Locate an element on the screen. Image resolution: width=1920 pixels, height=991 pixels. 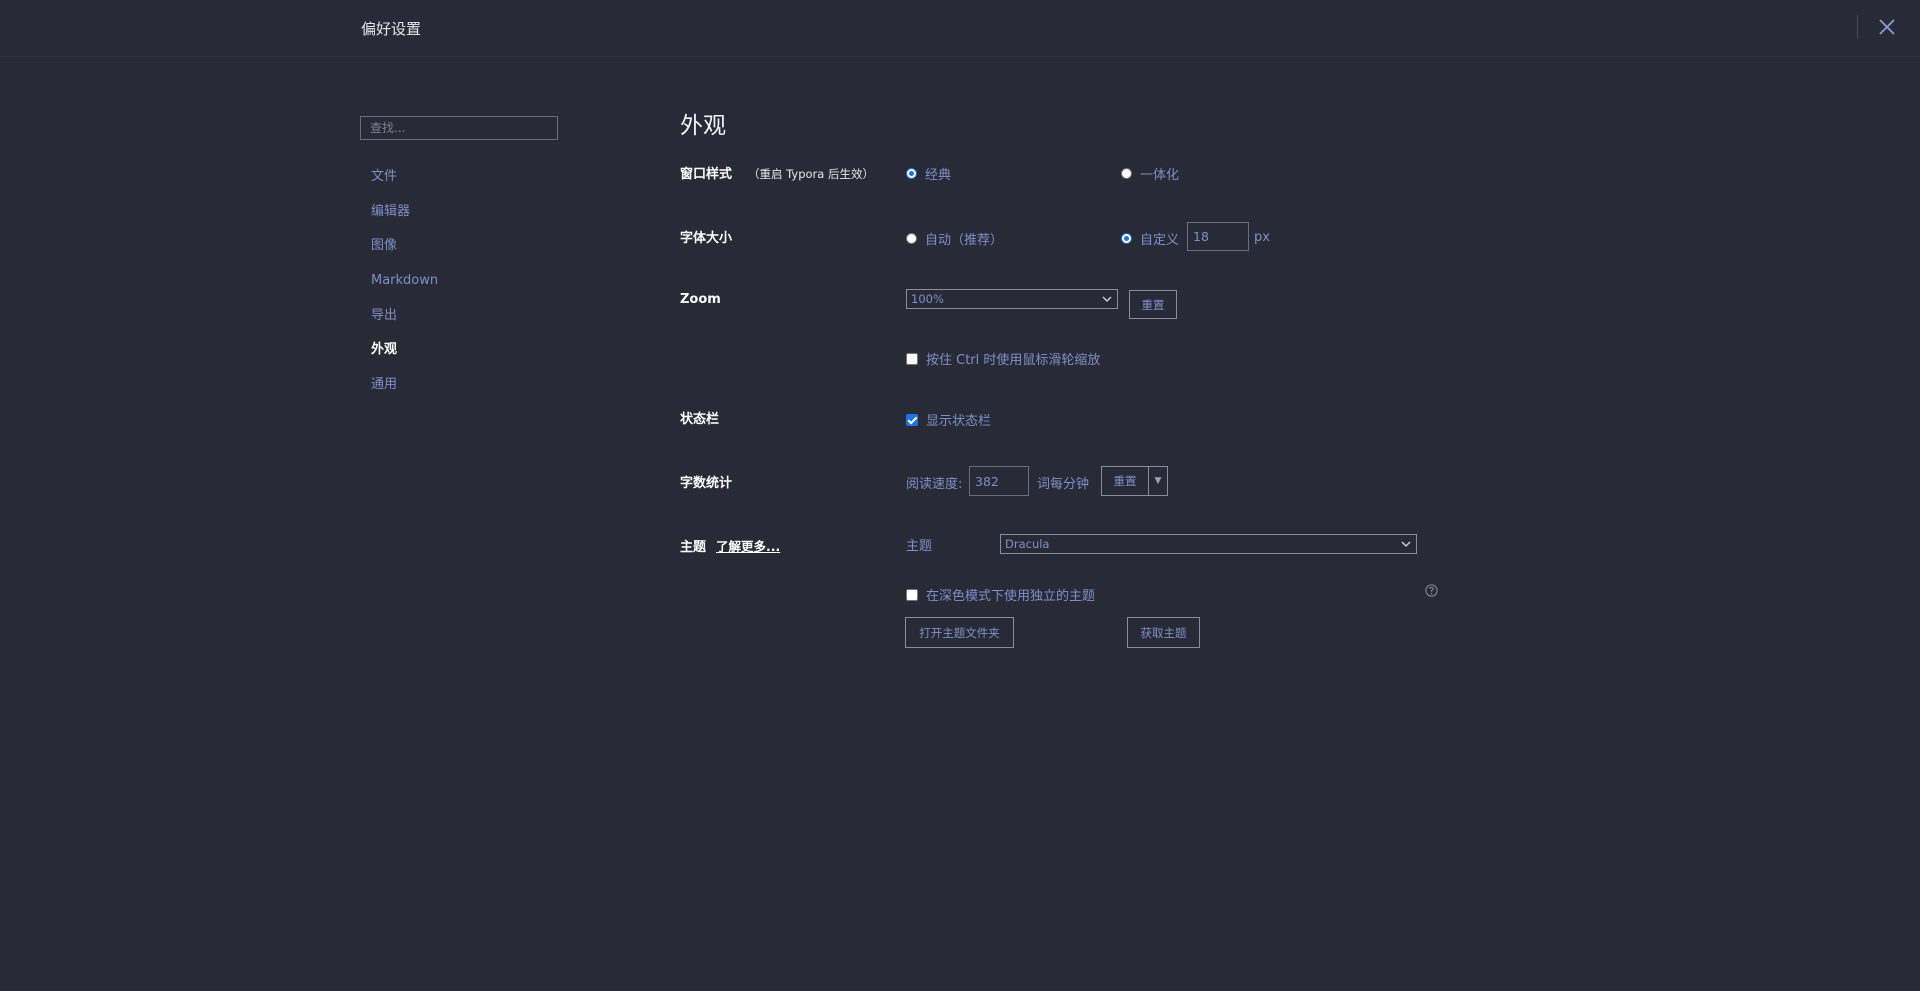
caret-down-icon: ▼ is located at coordinates (1158, 481).